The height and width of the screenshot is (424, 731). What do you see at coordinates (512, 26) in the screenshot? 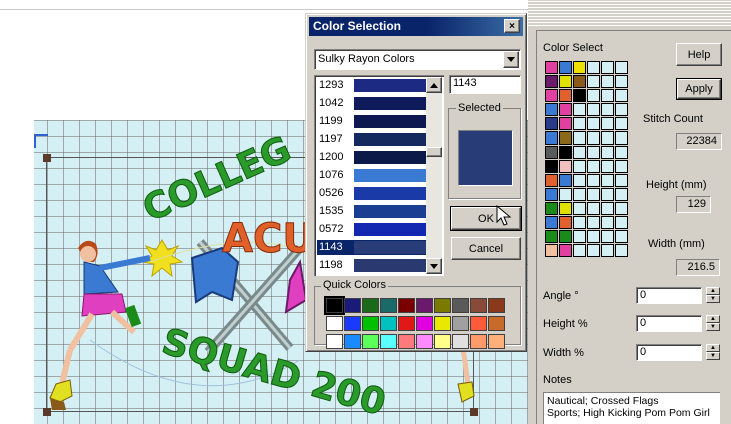
I see `close-button: ×` at bounding box center [512, 26].